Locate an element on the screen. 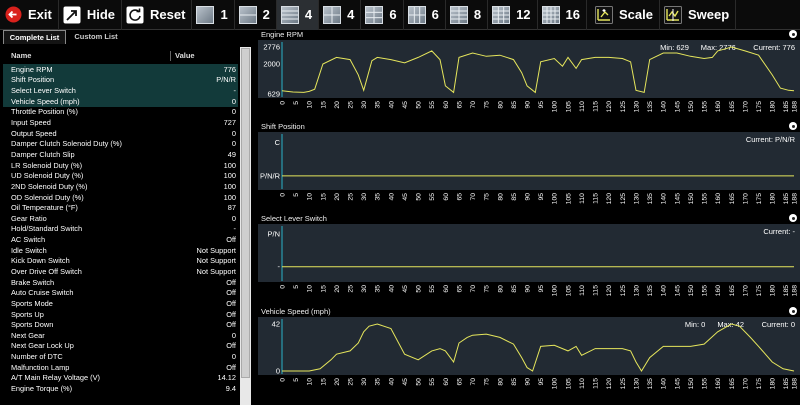 The width and height of the screenshot is (800, 405). layout-button-8: 12 is located at coordinates (513, 15).